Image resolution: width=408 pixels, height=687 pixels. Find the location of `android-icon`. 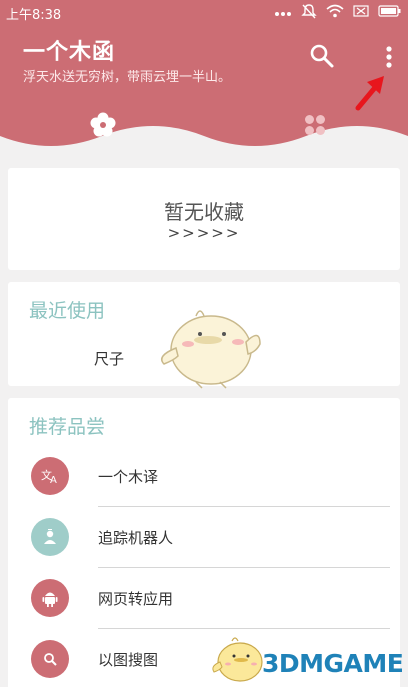

android-icon is located at coordinates (50, 598).